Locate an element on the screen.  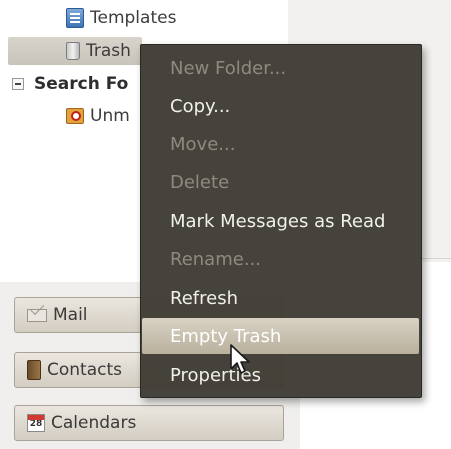
folder-templates-label: Templates is located at coordinates (133, 18).